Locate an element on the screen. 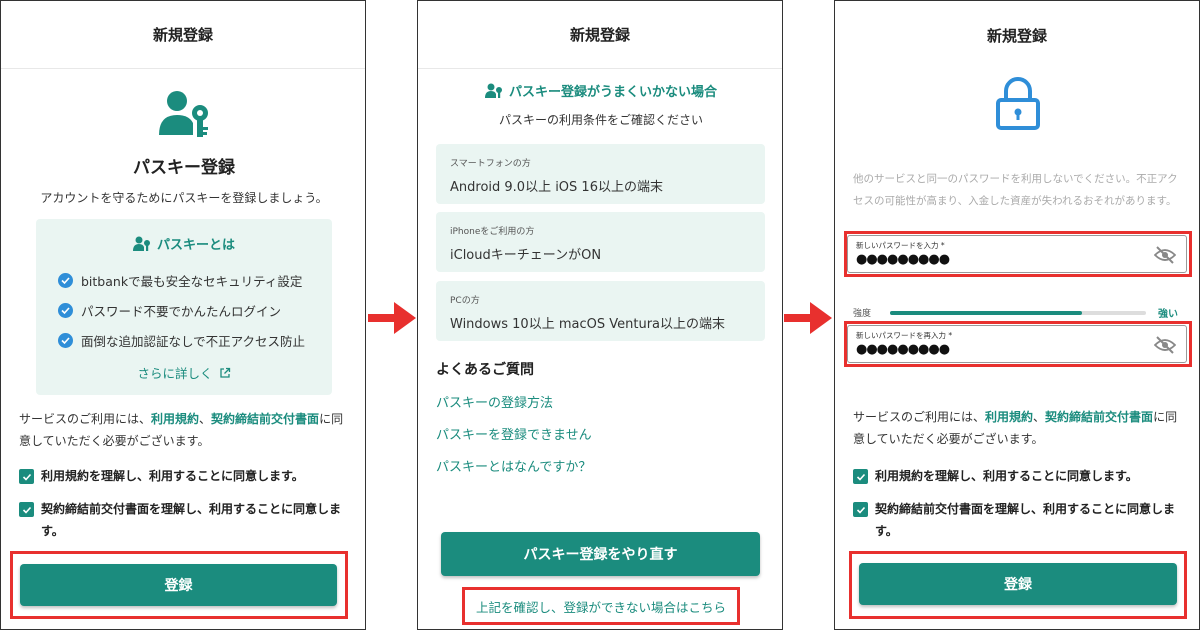 The height and width of the screenshot is (630, 1200). external-link-icon is located at coordinates (224, 372).